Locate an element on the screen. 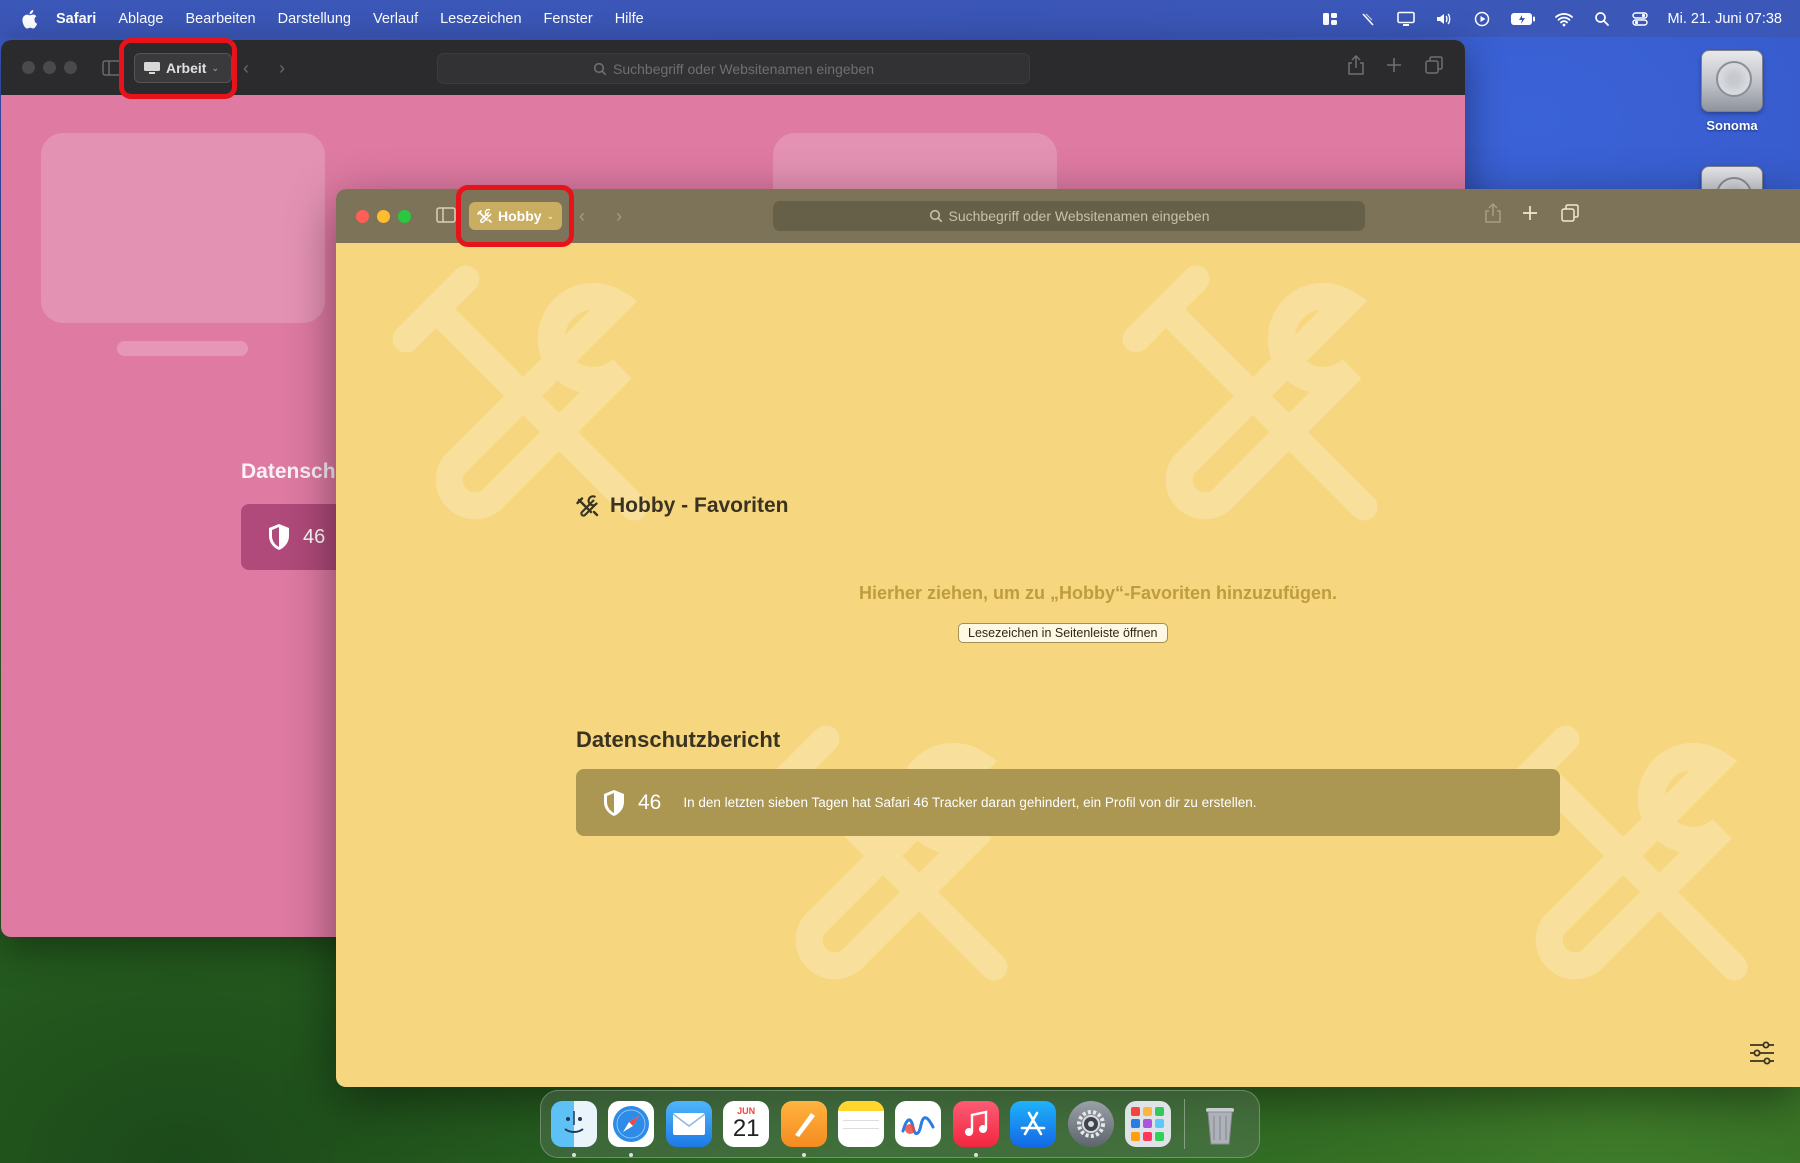  dock-pages is located at coordinates (803, 1129).